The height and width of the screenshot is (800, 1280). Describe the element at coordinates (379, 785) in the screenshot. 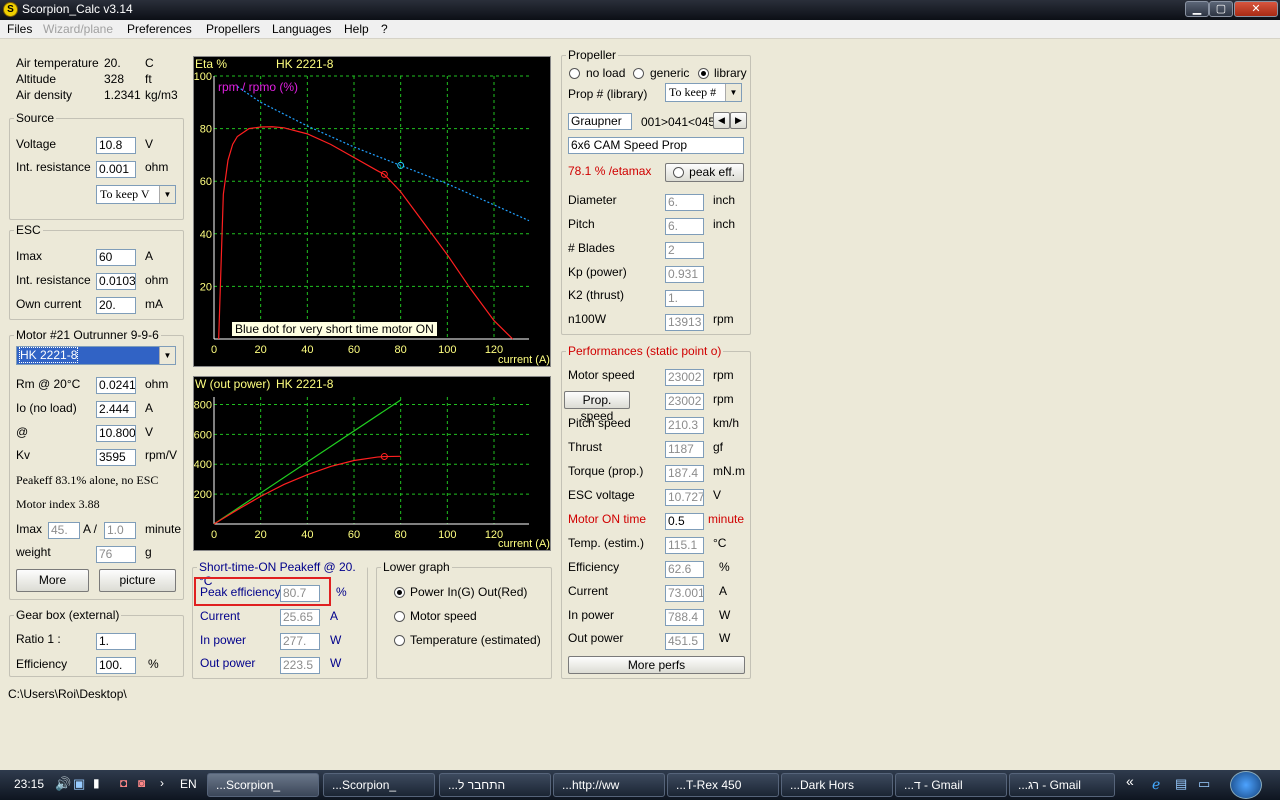

I see `task-scorpion-2: ...Scorpion_` at that location.